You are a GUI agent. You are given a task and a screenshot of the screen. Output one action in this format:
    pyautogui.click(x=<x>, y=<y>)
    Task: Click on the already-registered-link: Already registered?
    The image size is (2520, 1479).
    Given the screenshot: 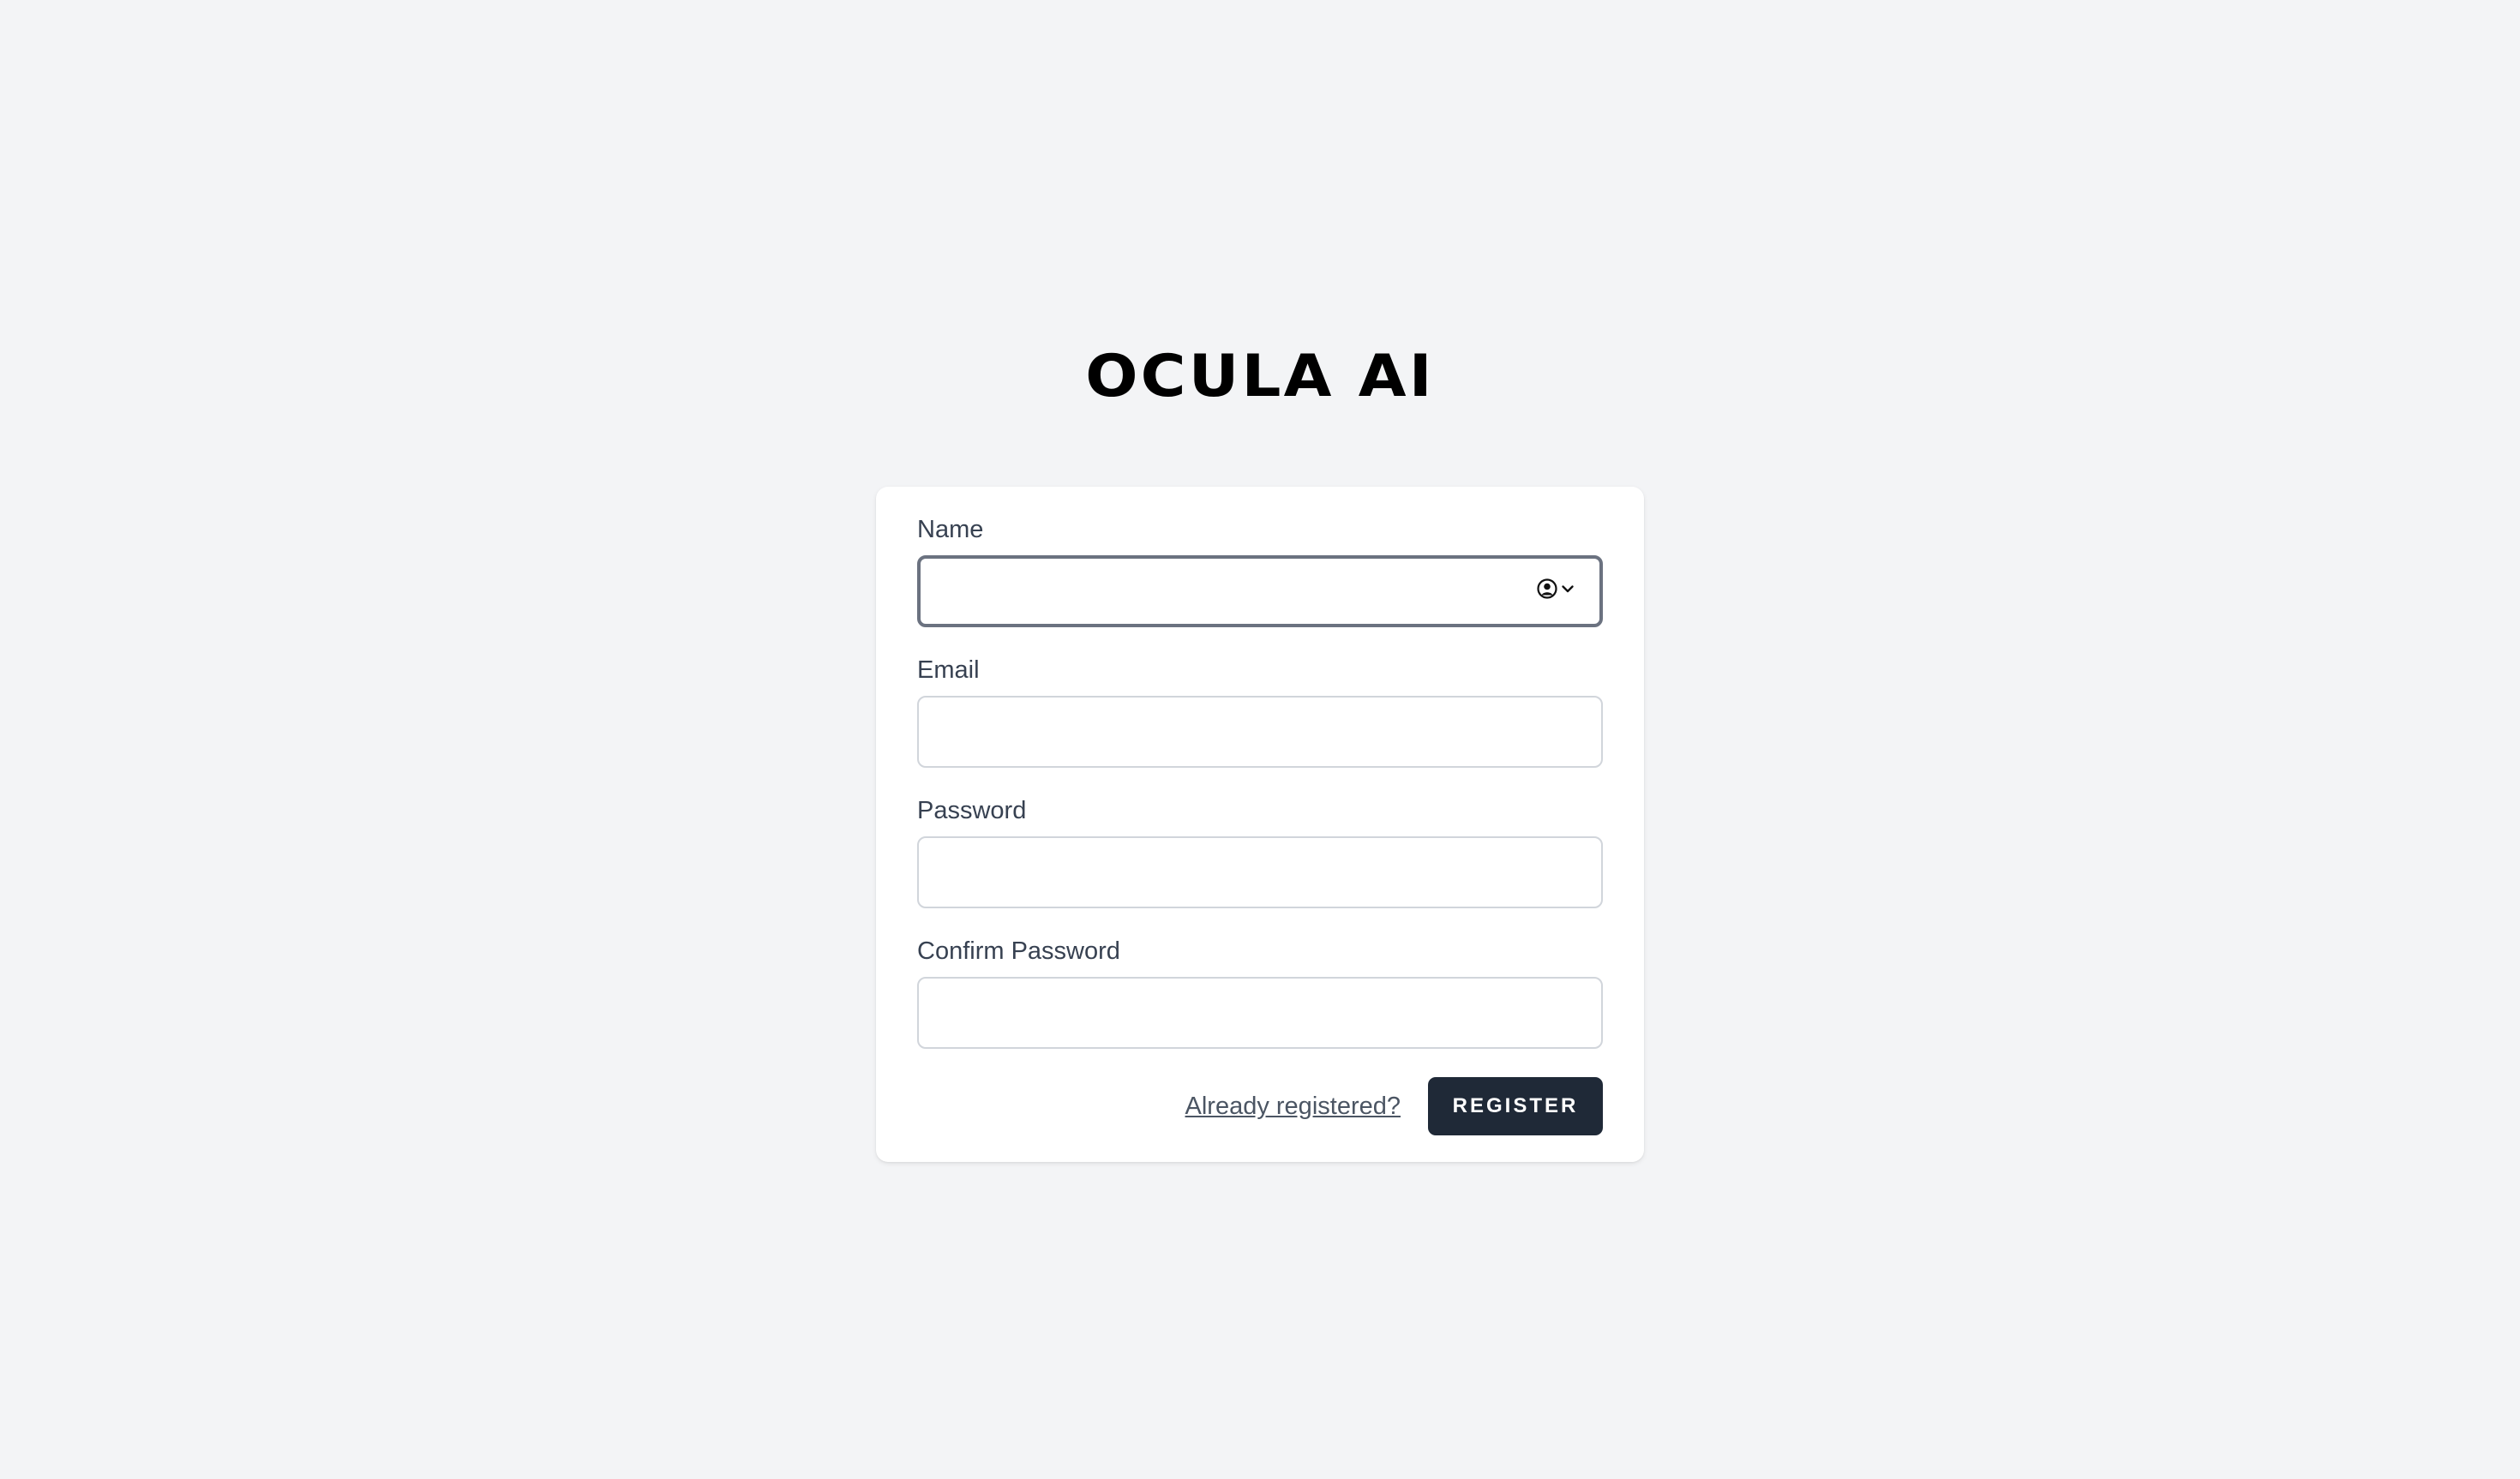 What is the action you would take?
    pyautogui.click(x=1293, y=1107)
    